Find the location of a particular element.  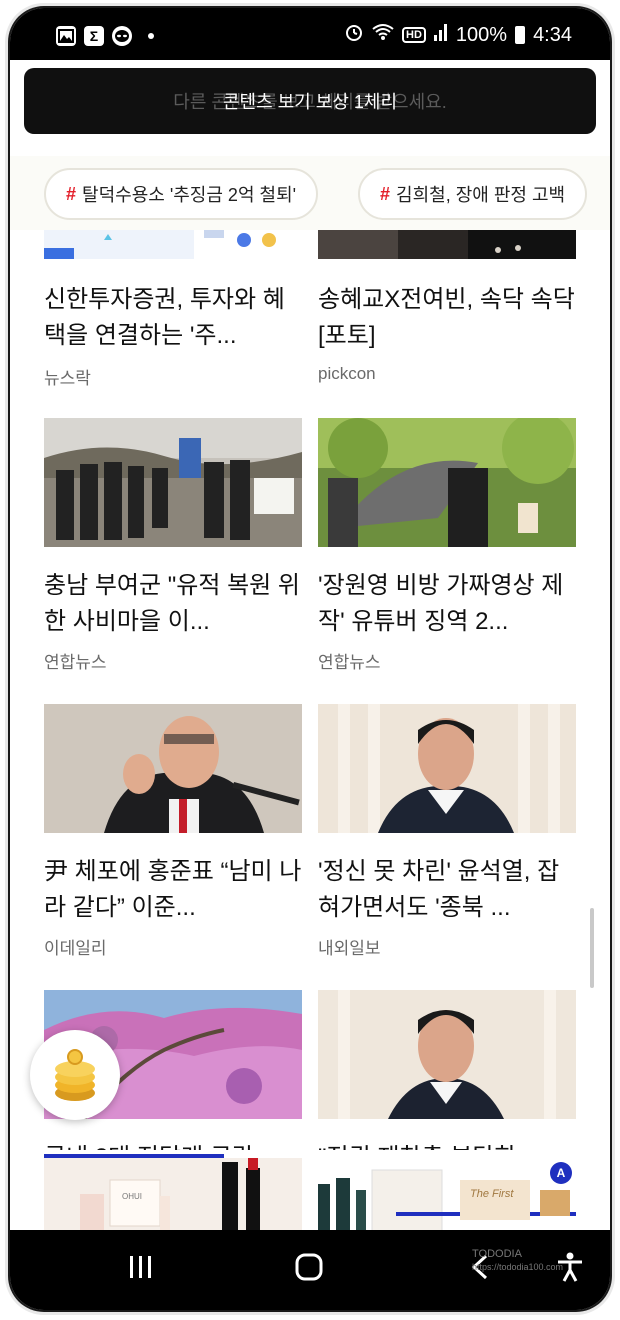

article-source: 뉴스락 is located at coordinates (67, 378).